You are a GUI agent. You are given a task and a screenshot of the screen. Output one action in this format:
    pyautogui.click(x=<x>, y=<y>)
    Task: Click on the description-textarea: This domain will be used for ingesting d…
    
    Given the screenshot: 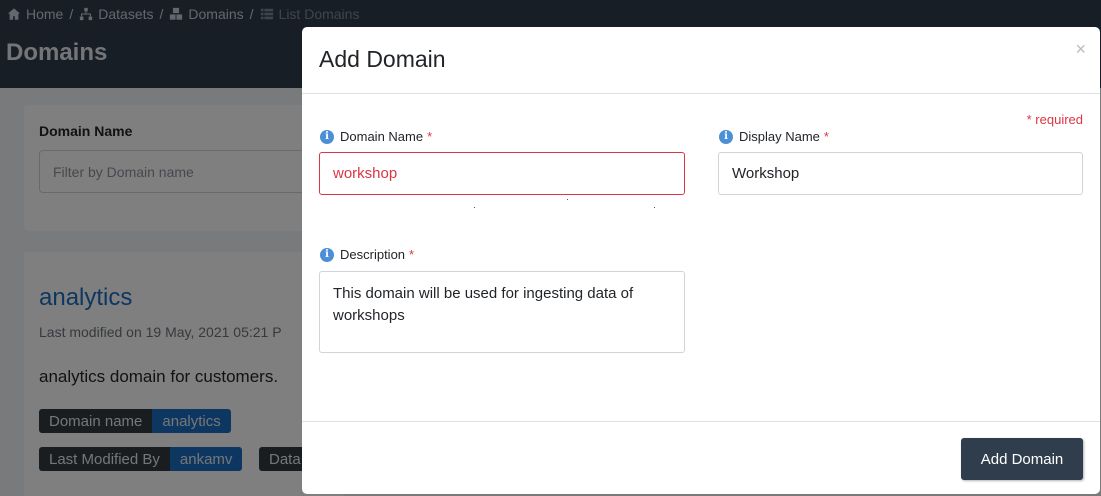 What is the action you would take?
    pyautogui.click(x=502, y=312)
    